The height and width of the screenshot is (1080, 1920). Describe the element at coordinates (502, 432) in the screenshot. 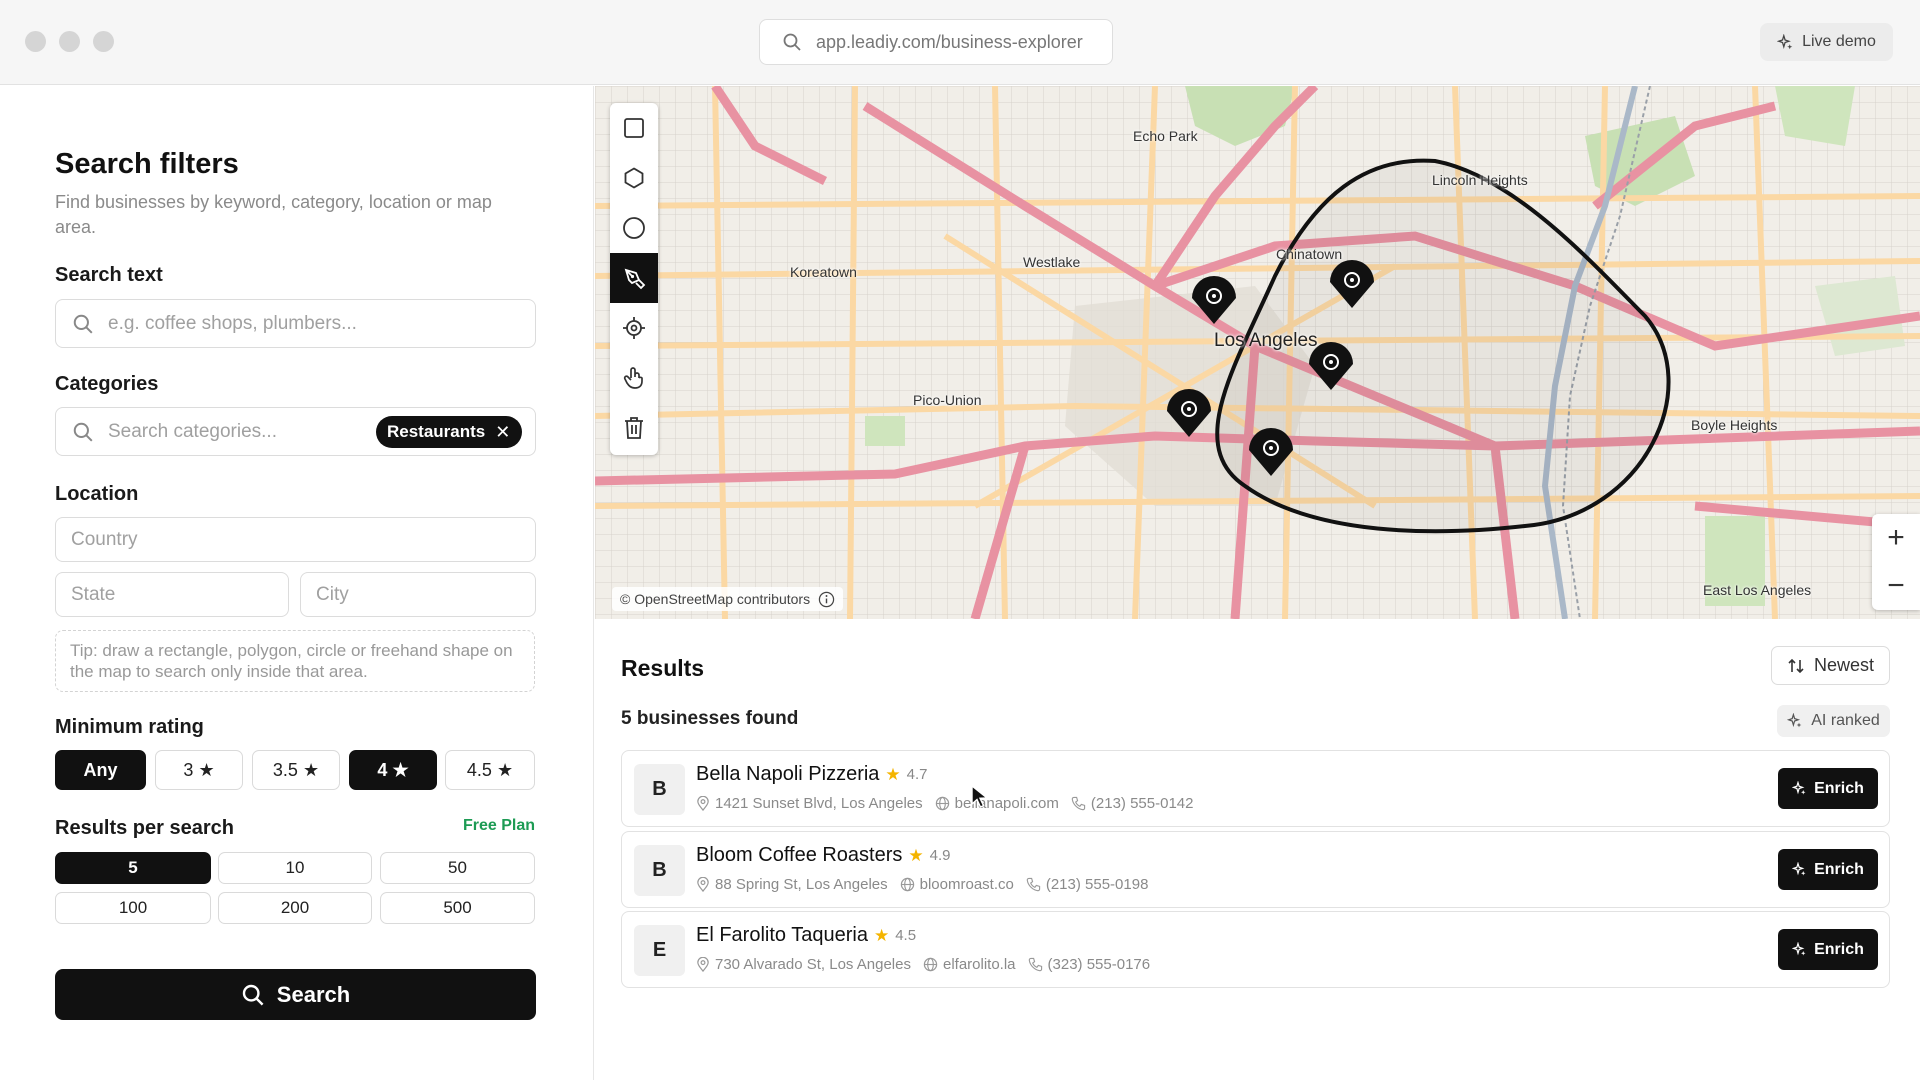

I see `remove-chip-icon: ✕` at that location.